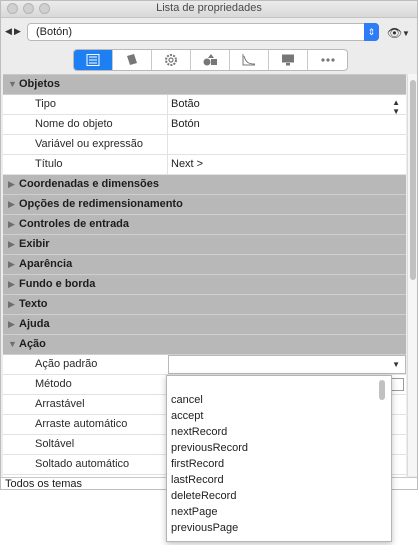 Image resolution: width=418 pixels, height=545 pixels. What do you see at coordinates (371, 32) in the screenshot?
I see `object-selector-stepper-icon: ⇕` at bounding box center [371, 32].